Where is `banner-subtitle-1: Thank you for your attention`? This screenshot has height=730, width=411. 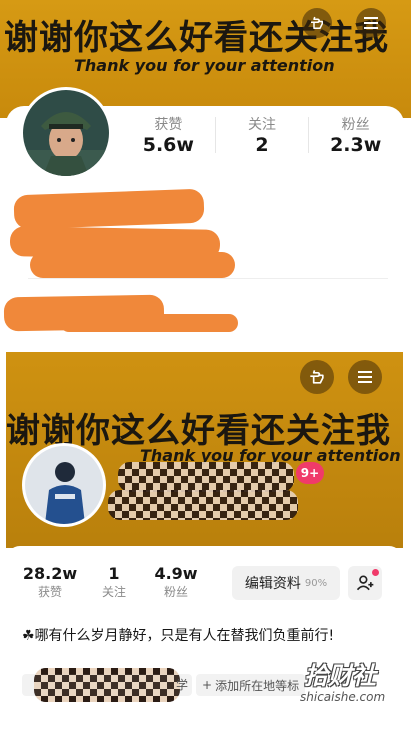 banner-subtitle-1: Thank you for your attention is located at coordinates (204, 65).